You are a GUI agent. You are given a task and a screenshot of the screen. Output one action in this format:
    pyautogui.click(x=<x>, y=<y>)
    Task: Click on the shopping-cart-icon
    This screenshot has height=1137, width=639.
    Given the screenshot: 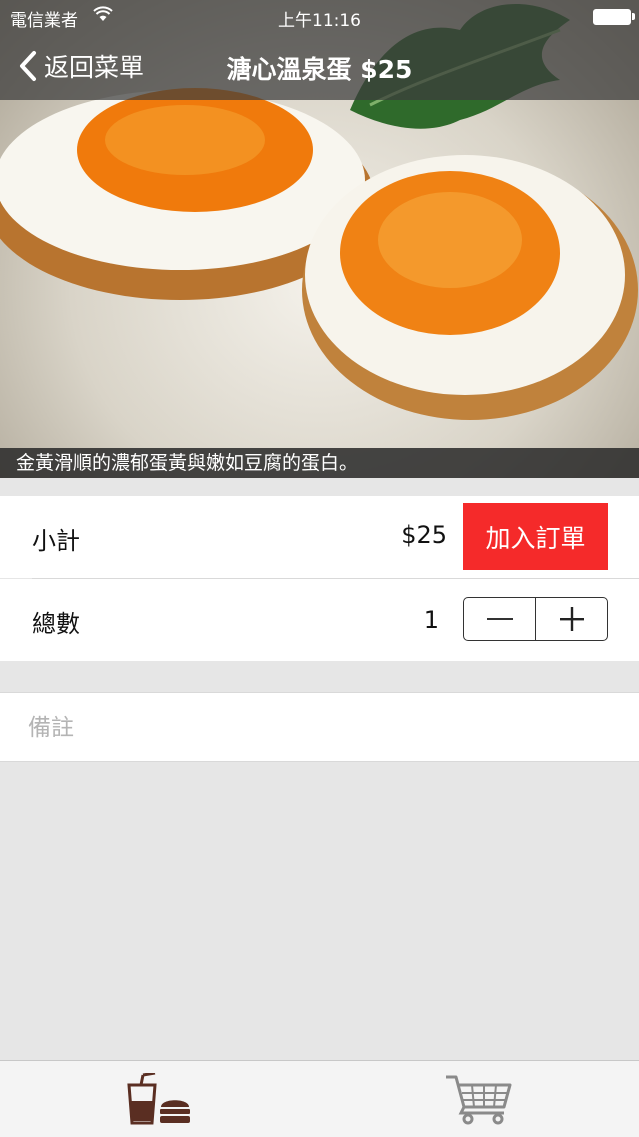 What is the action you would take?
    pyautogui.click(x=479, y=1100)
    